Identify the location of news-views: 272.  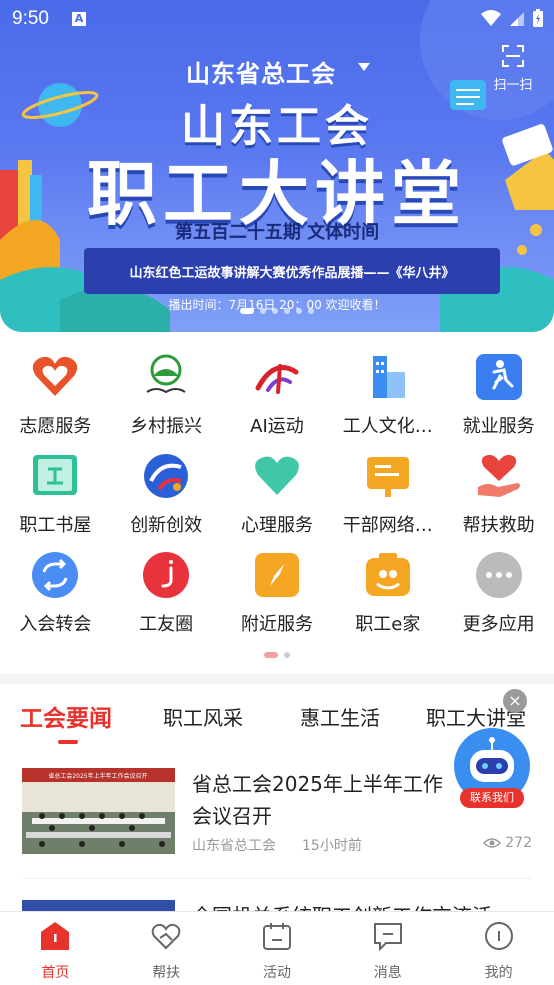
(507, 843).